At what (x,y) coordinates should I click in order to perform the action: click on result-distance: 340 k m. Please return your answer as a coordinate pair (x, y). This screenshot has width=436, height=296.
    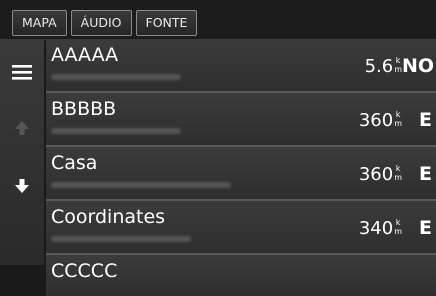
    Looking at the image, I should click on (380, 228).